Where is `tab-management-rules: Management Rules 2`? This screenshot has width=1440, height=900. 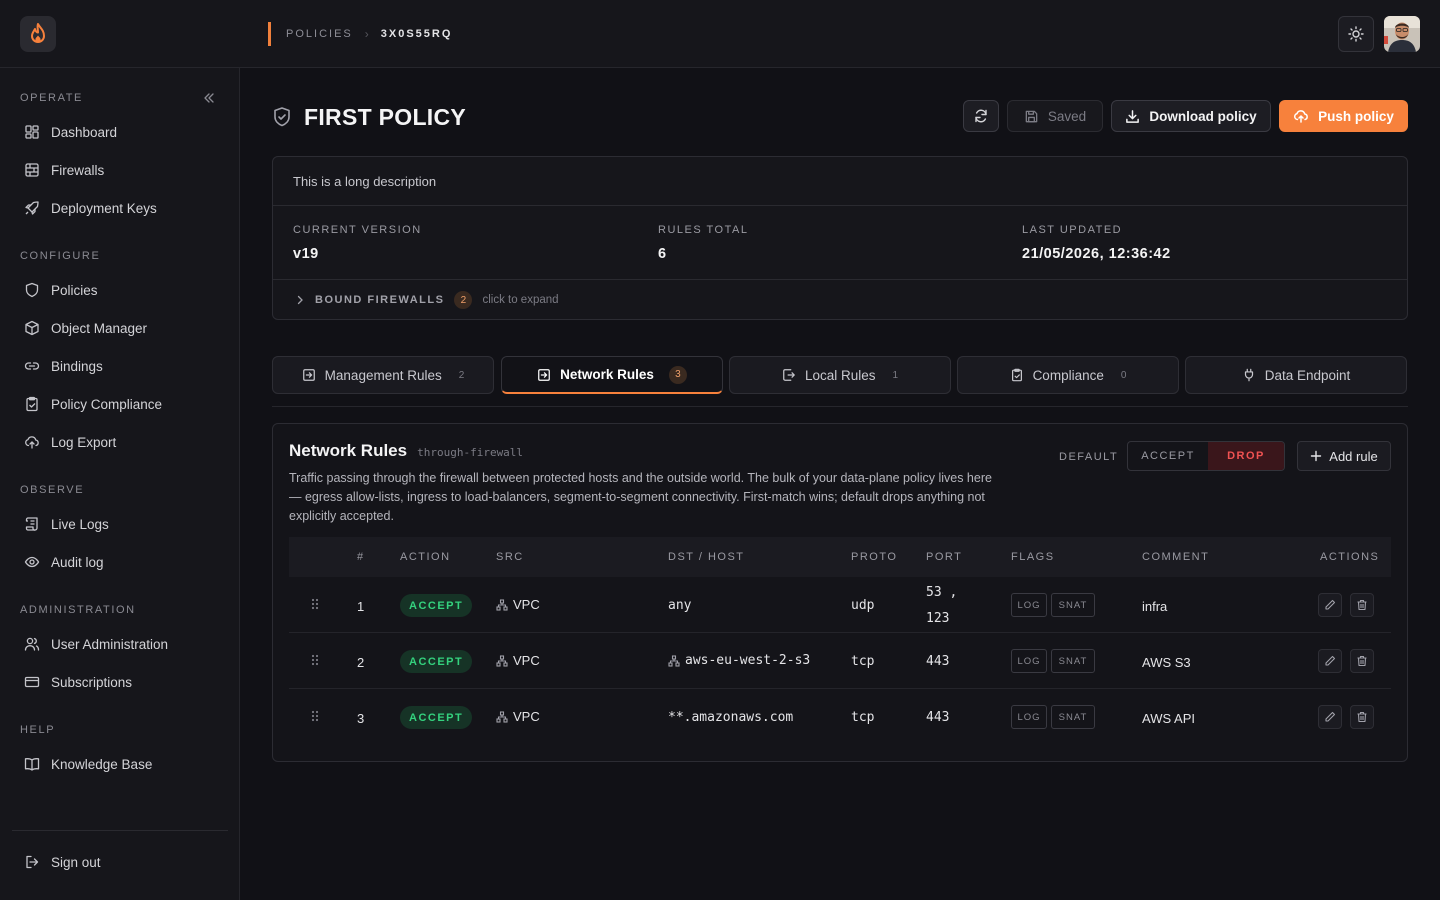 tab-management-rules: Management Rules 2 is located at coordinates (383, 375).